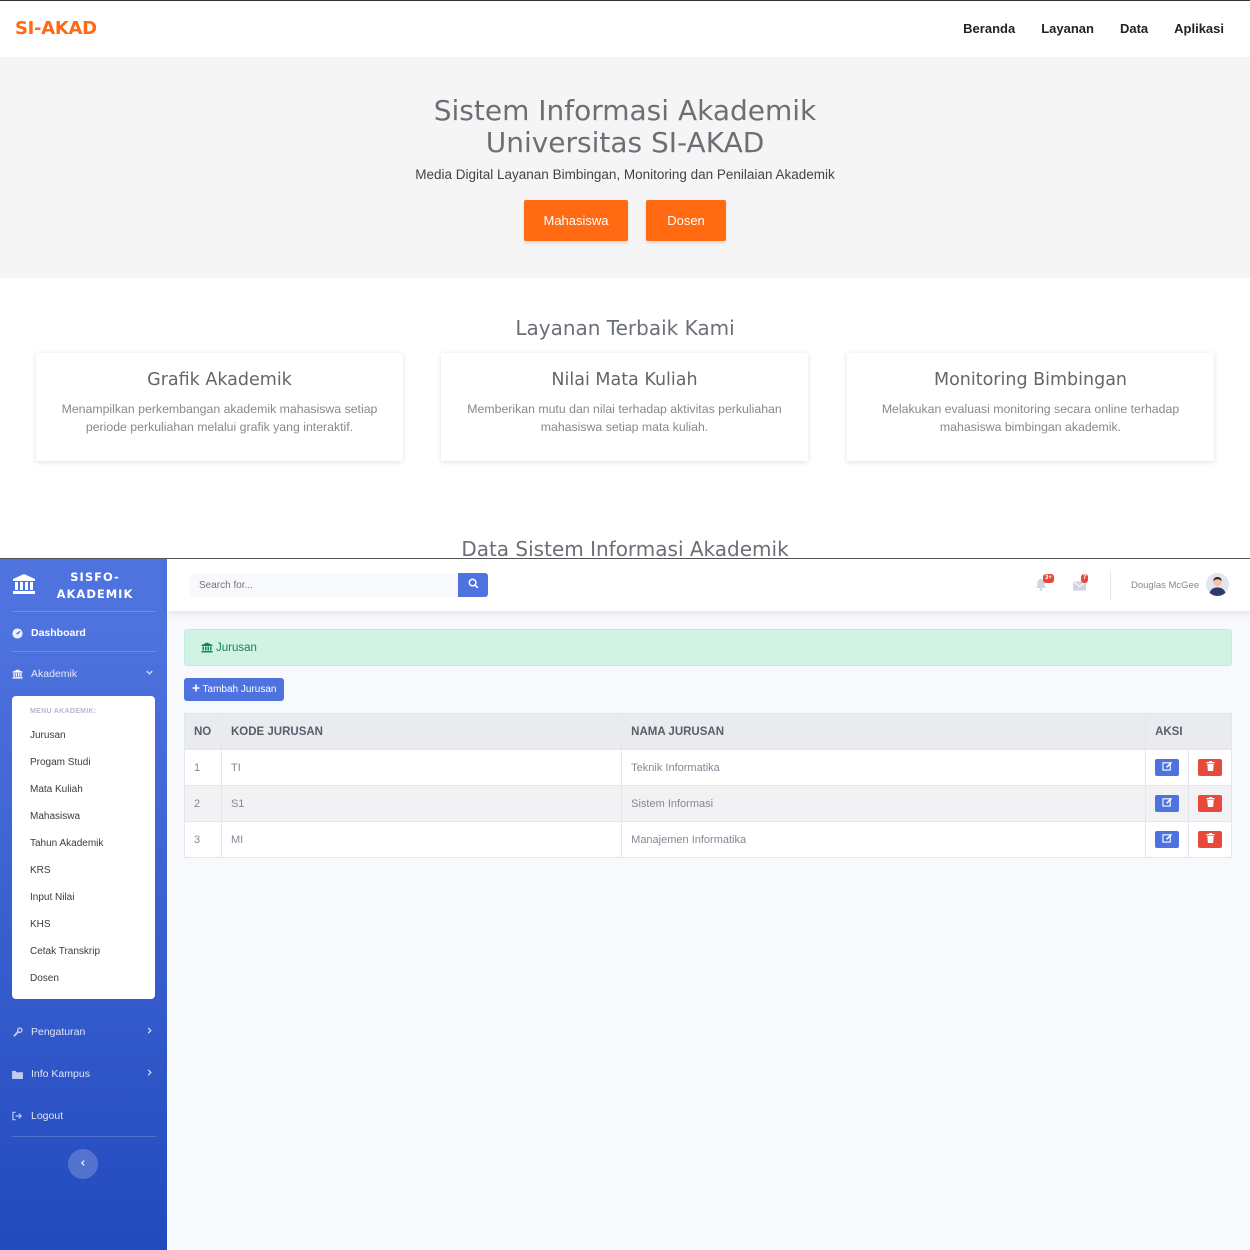 This screenshot has width=1250, height=1250. Describe the element at coordinates (236, 647) in the screenshot. I see `page-title: Jurusan` at that location.